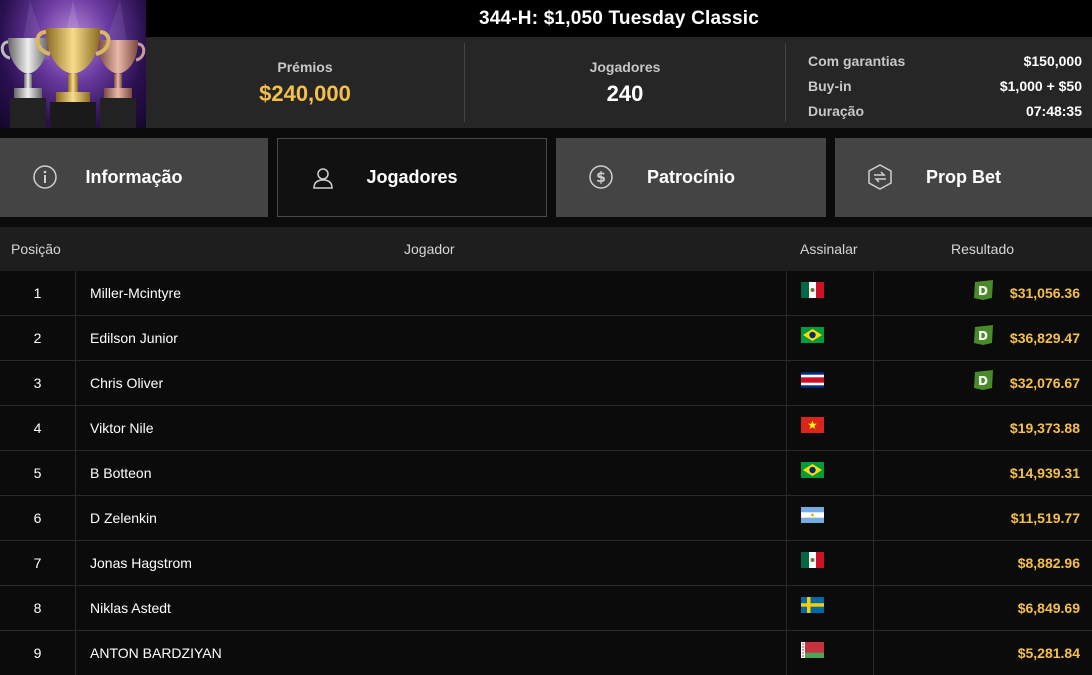 This screenshot has width=1092, height=675. I want to click on argentina-flag-icon, so click(812, 515).